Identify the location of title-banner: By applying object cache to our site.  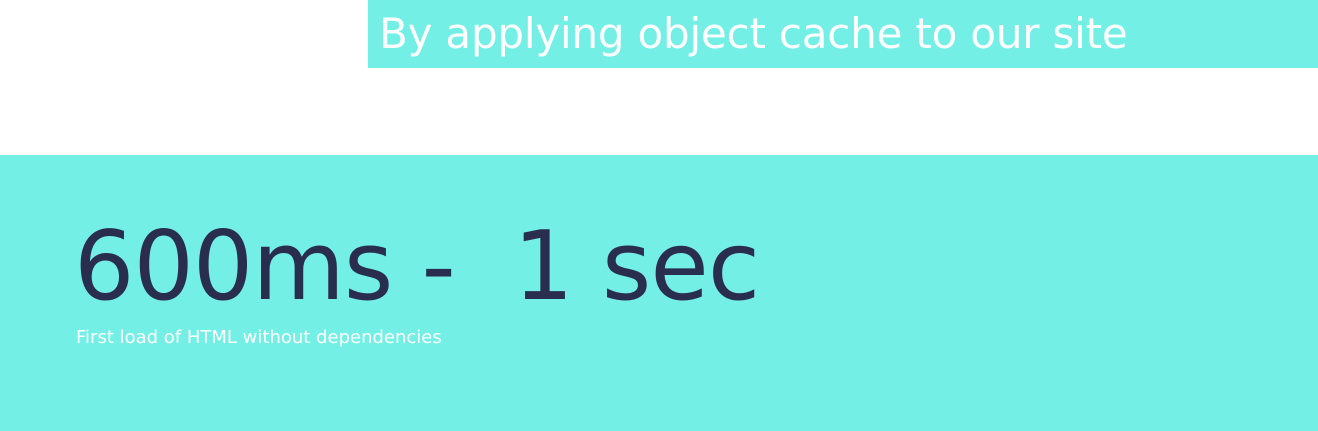
(843, 34).